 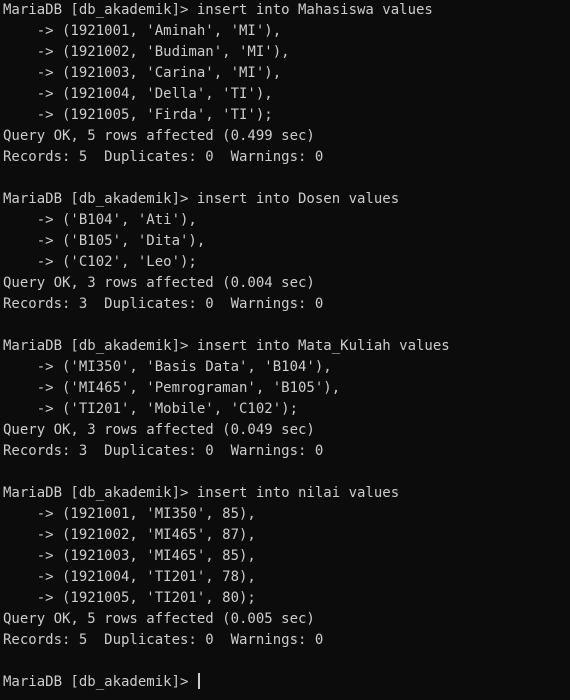 I want to click on terminal-line: -> (1921005, 'Firda', 'TI');, so click(x=138, y=115).